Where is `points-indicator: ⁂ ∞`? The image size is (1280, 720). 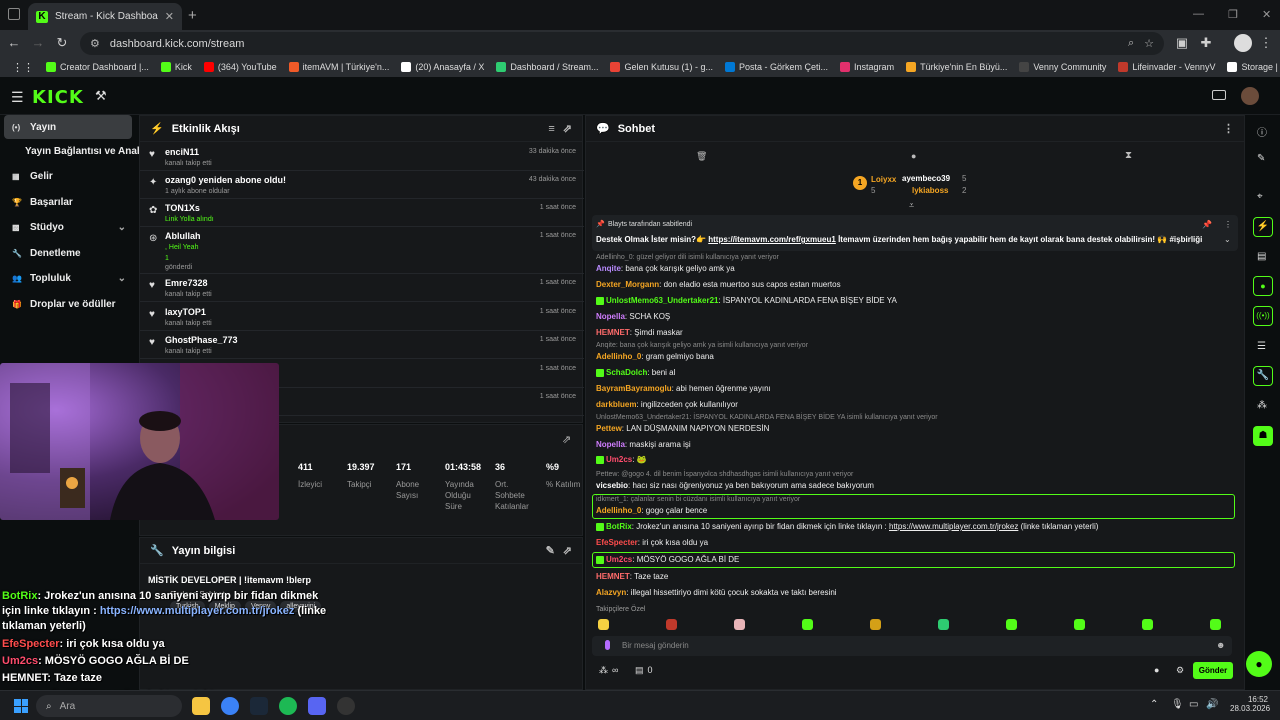 points-indicator: ⁂ ∞ is located at coordinates (608, 670).